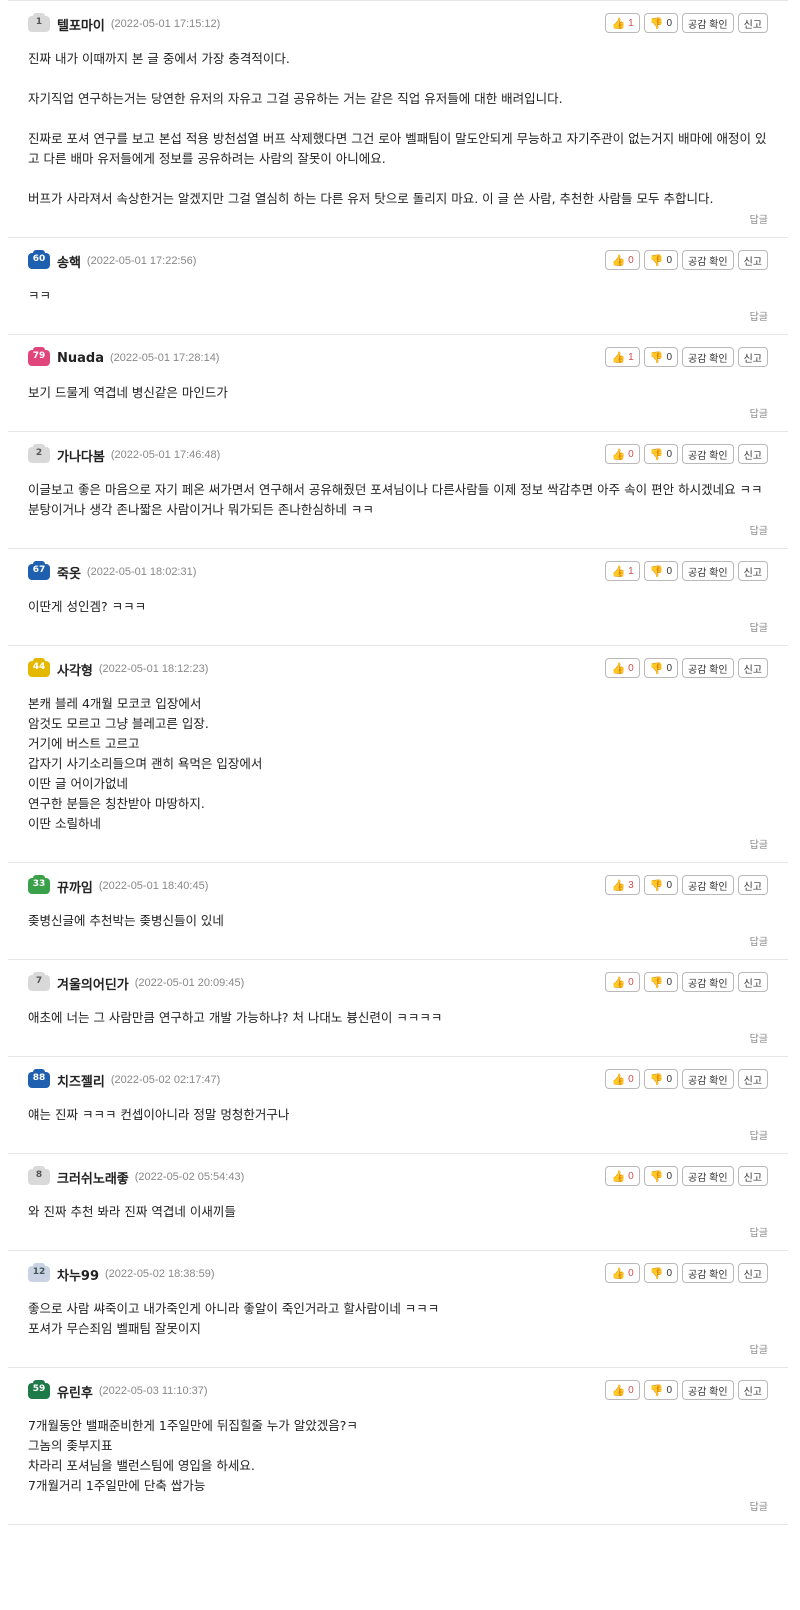 Image resolution: width=800 pixels, height=1610 pixels. What do you see at coordinates (160, 1274) in the screenshot?
I see `comment-date: (2022-05-02 18:38:59)` at bounding box center [160, 1274].